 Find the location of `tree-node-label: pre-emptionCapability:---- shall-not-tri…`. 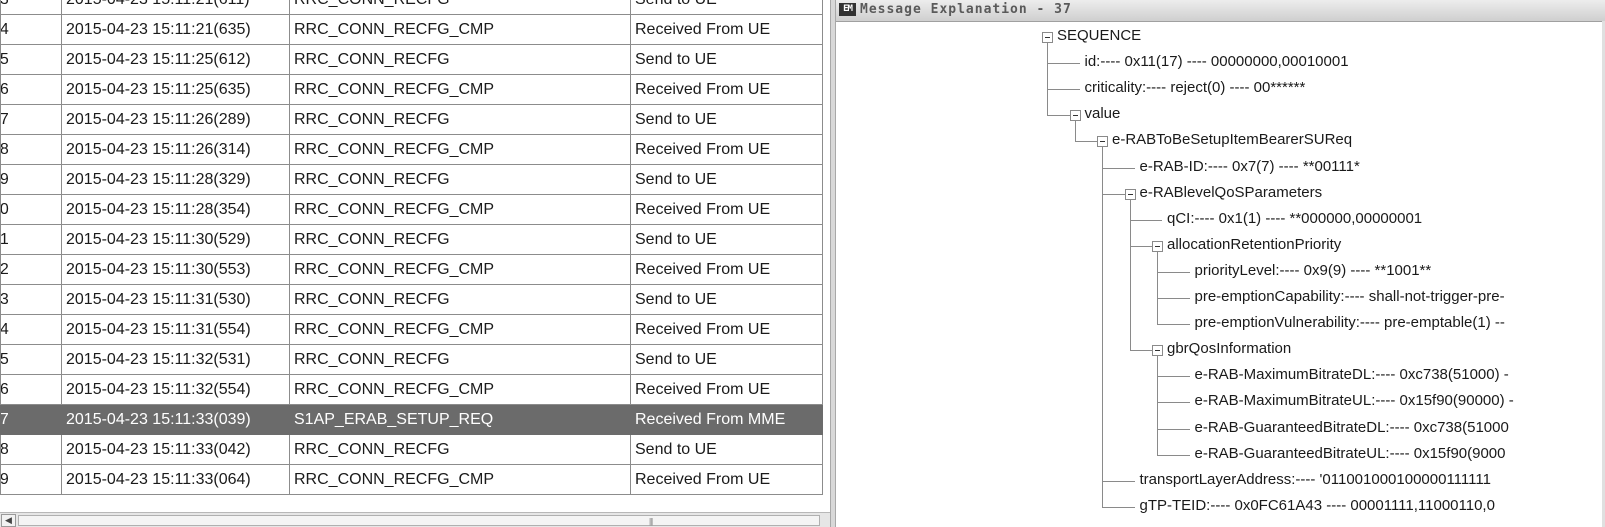

tree-node-label: pre-emptionCapability:---- shall-not-tri… is located at coordinates (1349, 296).